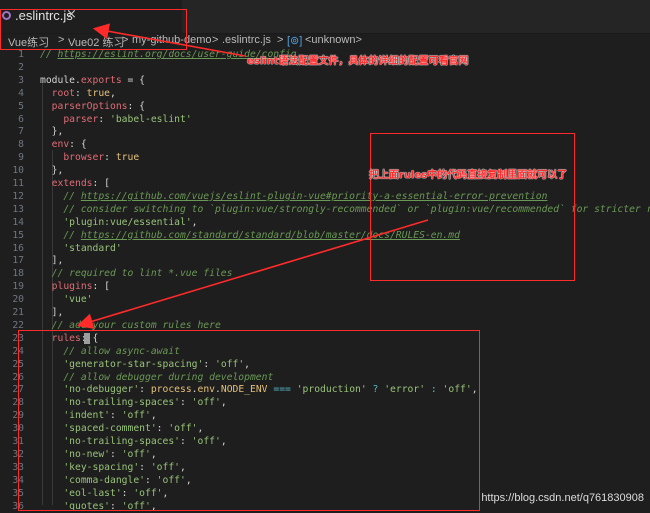 Image resolution: width=650 pixels, height=513 pixels. What do you see at coordinates (21, 80) in the screenshot?
I see `line-number: 3` at bounding box center [21, 80].